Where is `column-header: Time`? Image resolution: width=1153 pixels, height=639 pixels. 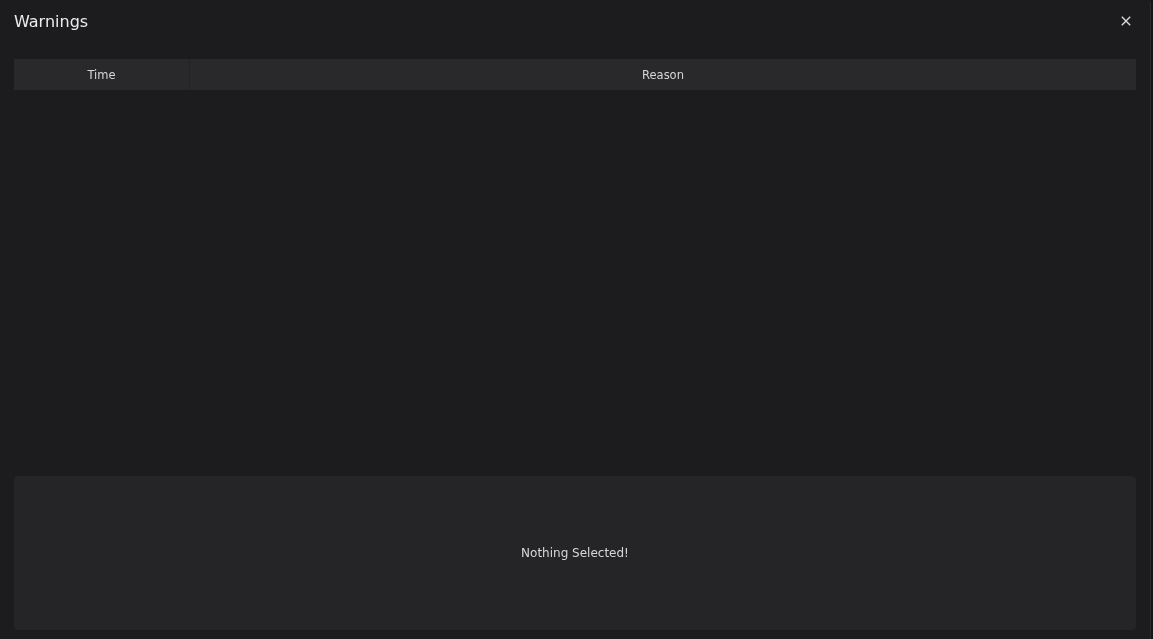
column-header: Time is located at coordinates (101, 74).